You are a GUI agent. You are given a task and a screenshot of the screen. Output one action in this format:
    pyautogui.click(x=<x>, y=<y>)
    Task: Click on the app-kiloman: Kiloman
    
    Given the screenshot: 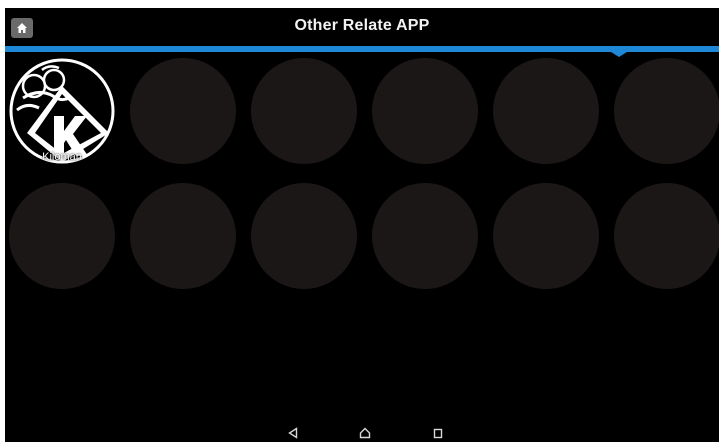 What is the action you would take?
    pyautogui.click(x=62, y=111)
    